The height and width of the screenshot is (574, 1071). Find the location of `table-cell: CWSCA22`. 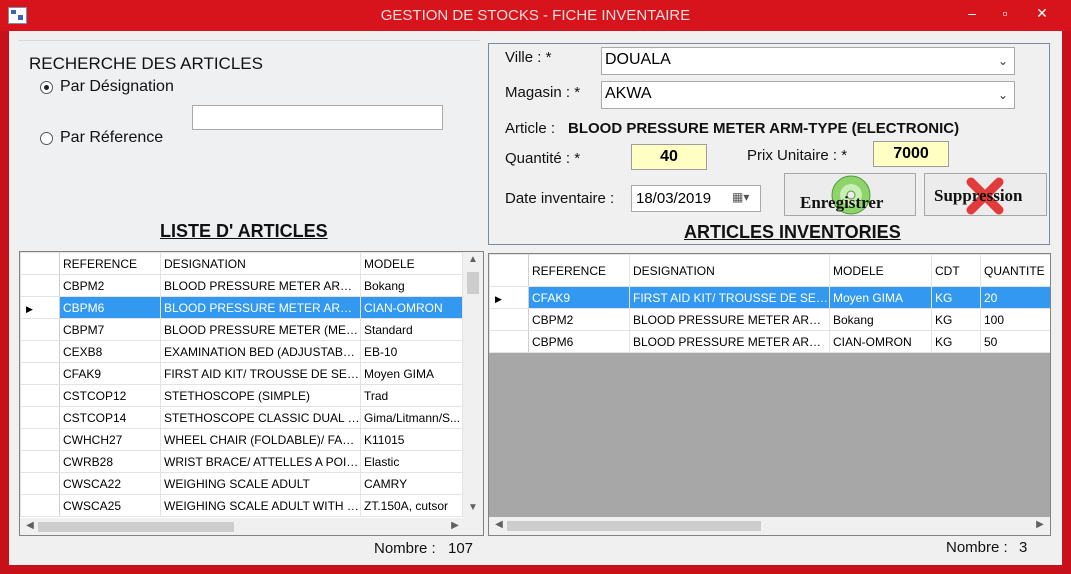

table-cell: CWSCA22 is located at coordinates (110, 483).